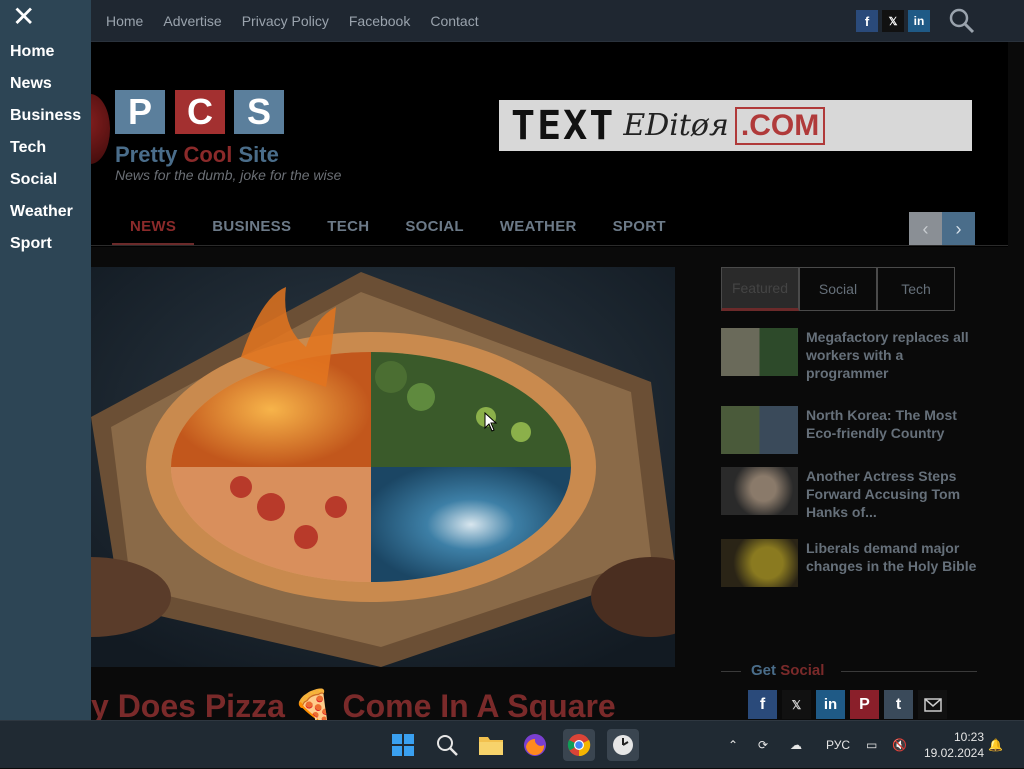 This screenshot has width=1024, height=769. What do you see at coordinates (208, 154) in the screenshot?
I see `site-title-part-2: Cool` at bounding box center [208, 154].